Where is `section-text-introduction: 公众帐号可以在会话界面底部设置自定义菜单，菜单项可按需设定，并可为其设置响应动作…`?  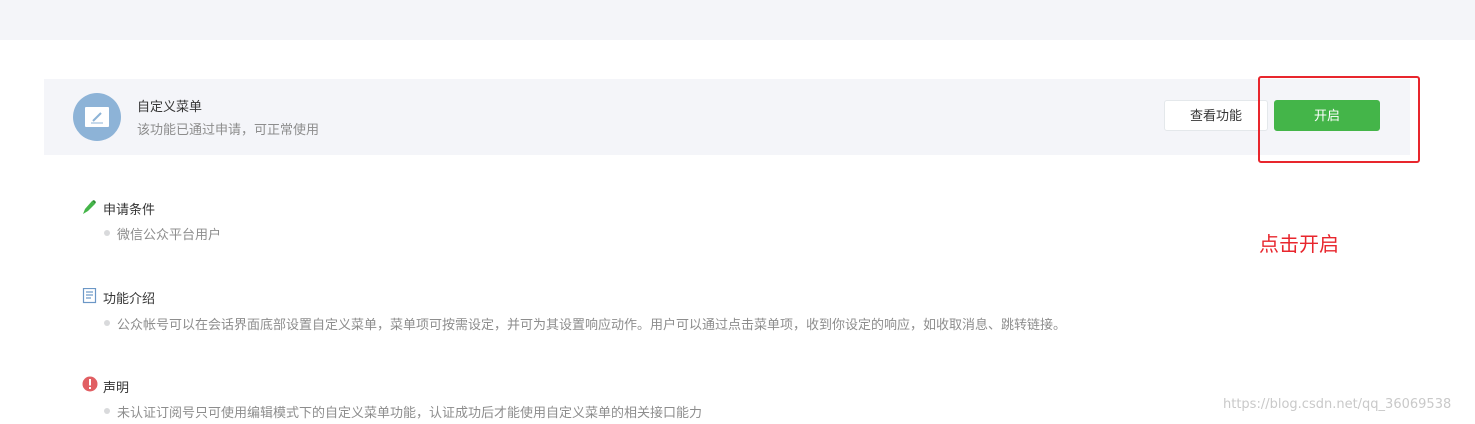 section-text-introduction: 公众帐号可以在会话界面底部设置自定义菜单，菜单项可按需设定，并可为其设置响应动作… is located at coordinates (592, 325).